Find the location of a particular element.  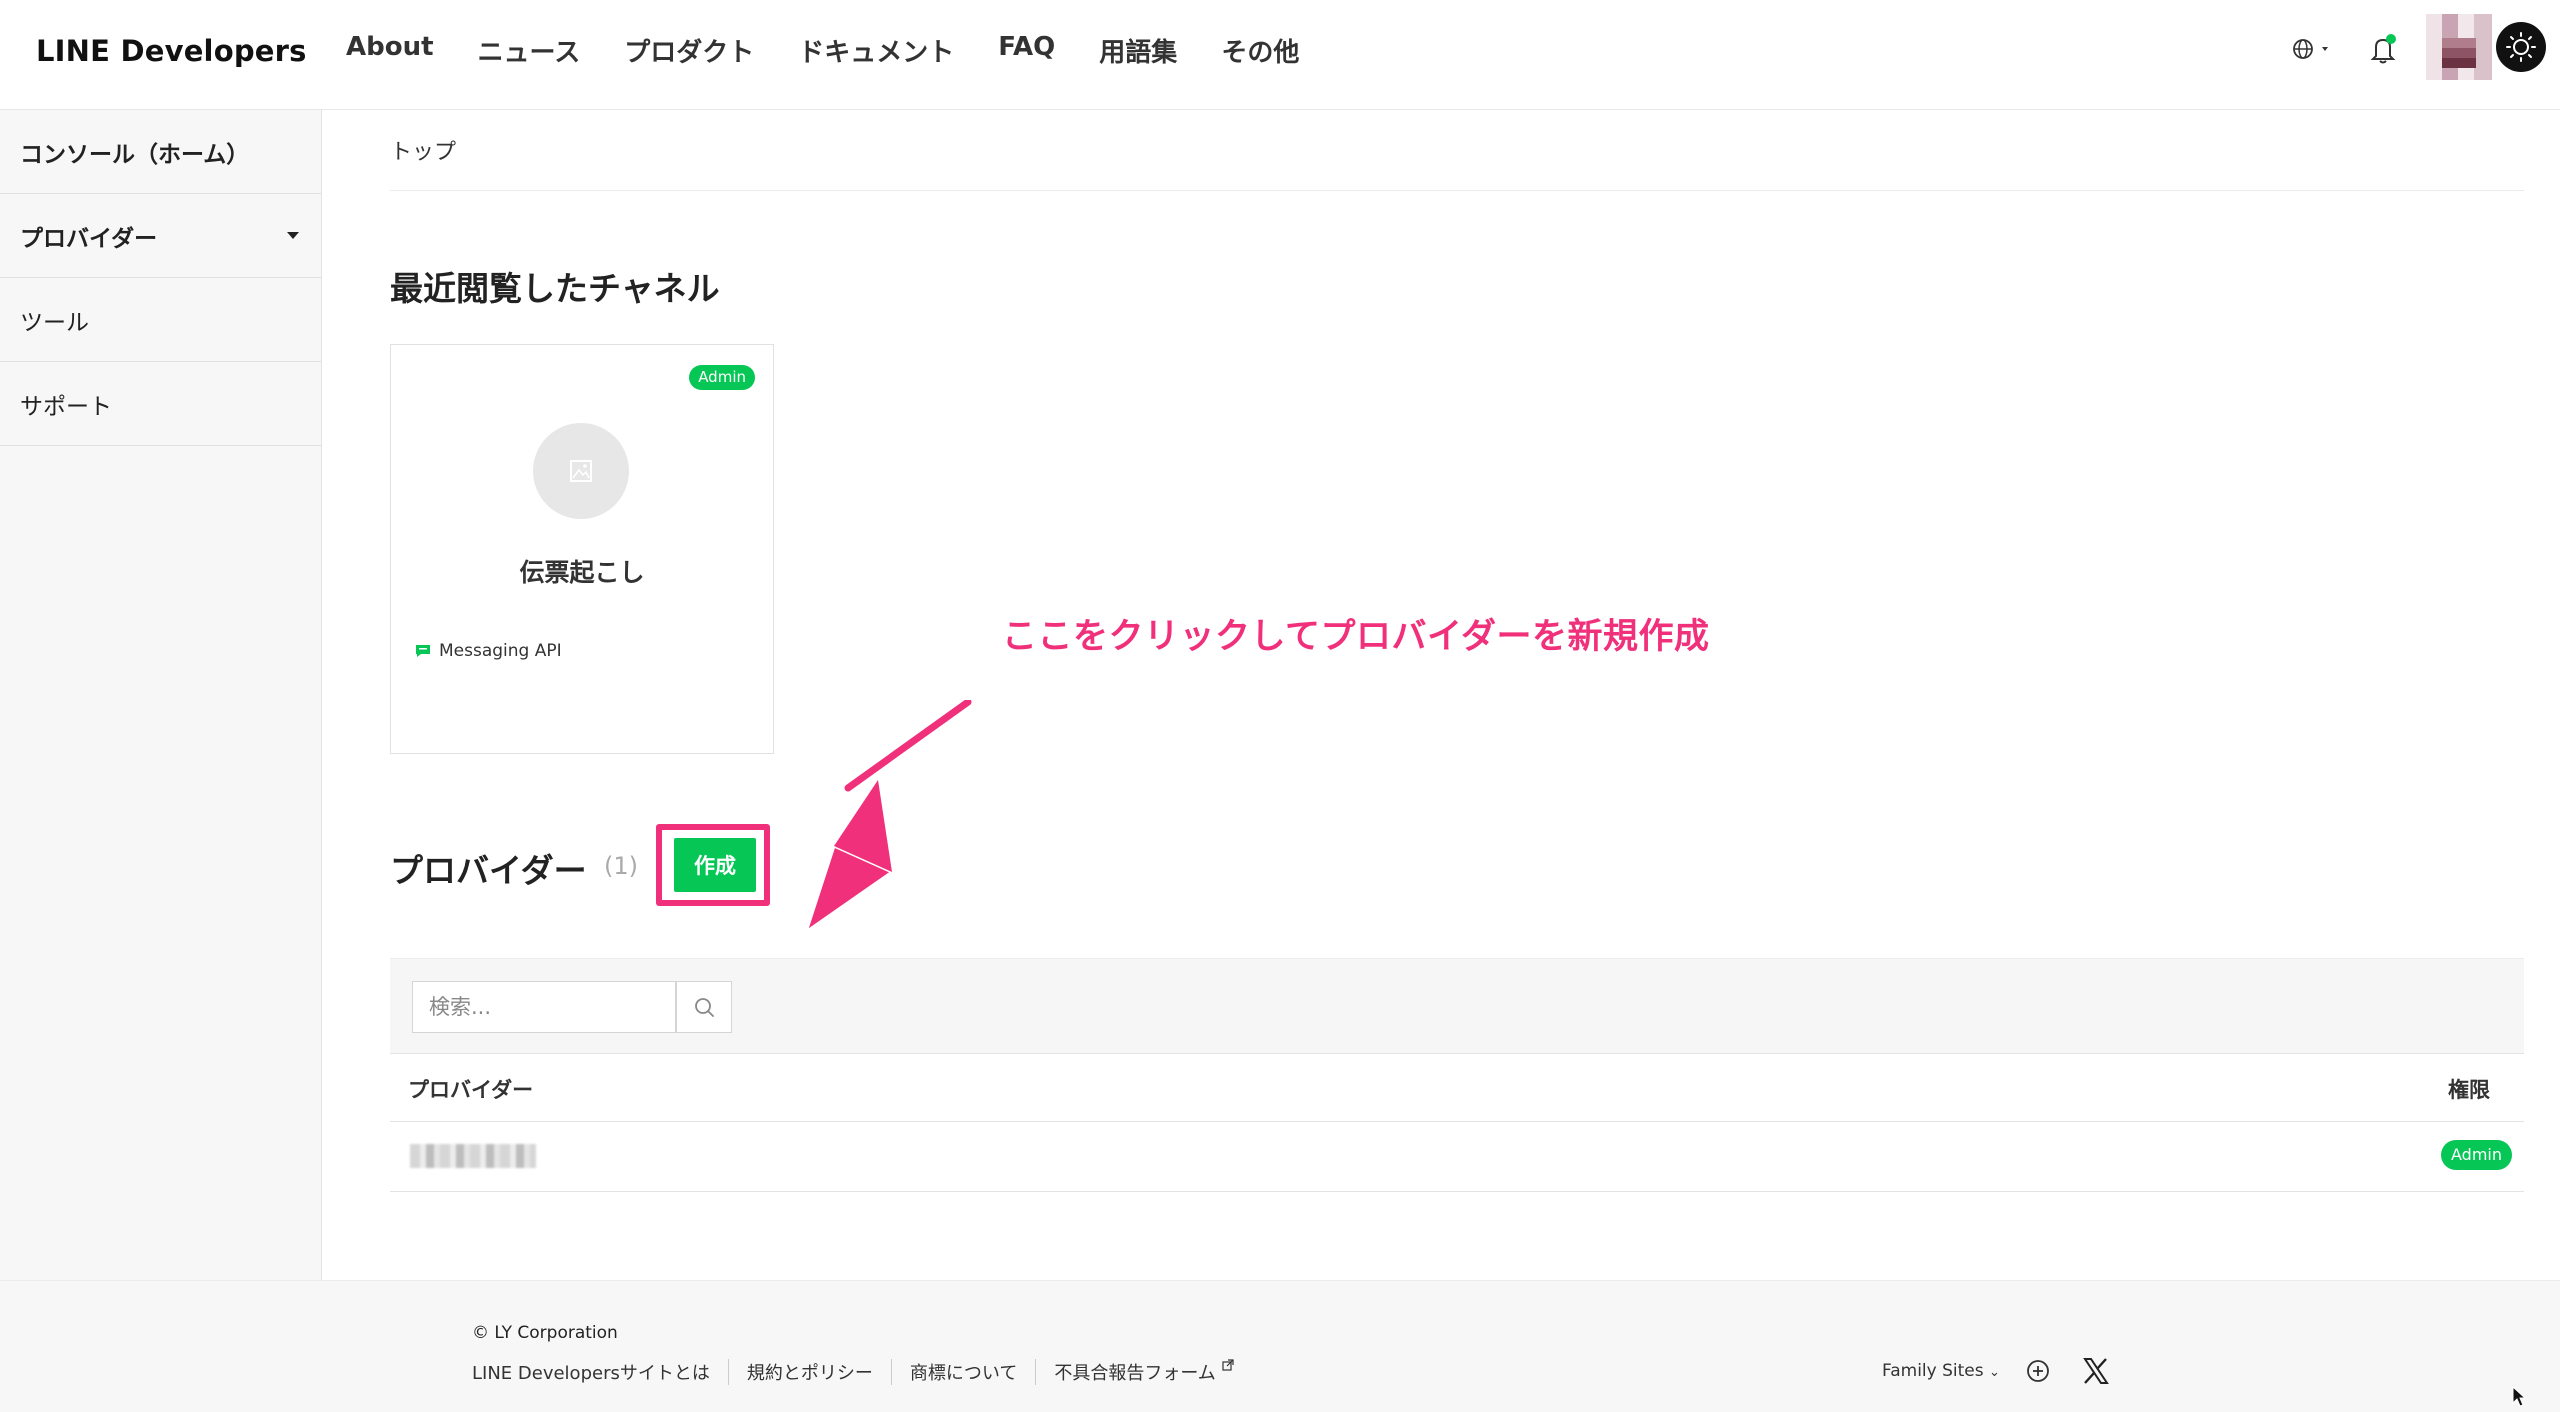

column-header-permission: 権限 is located at coordinates (2469, 1090).